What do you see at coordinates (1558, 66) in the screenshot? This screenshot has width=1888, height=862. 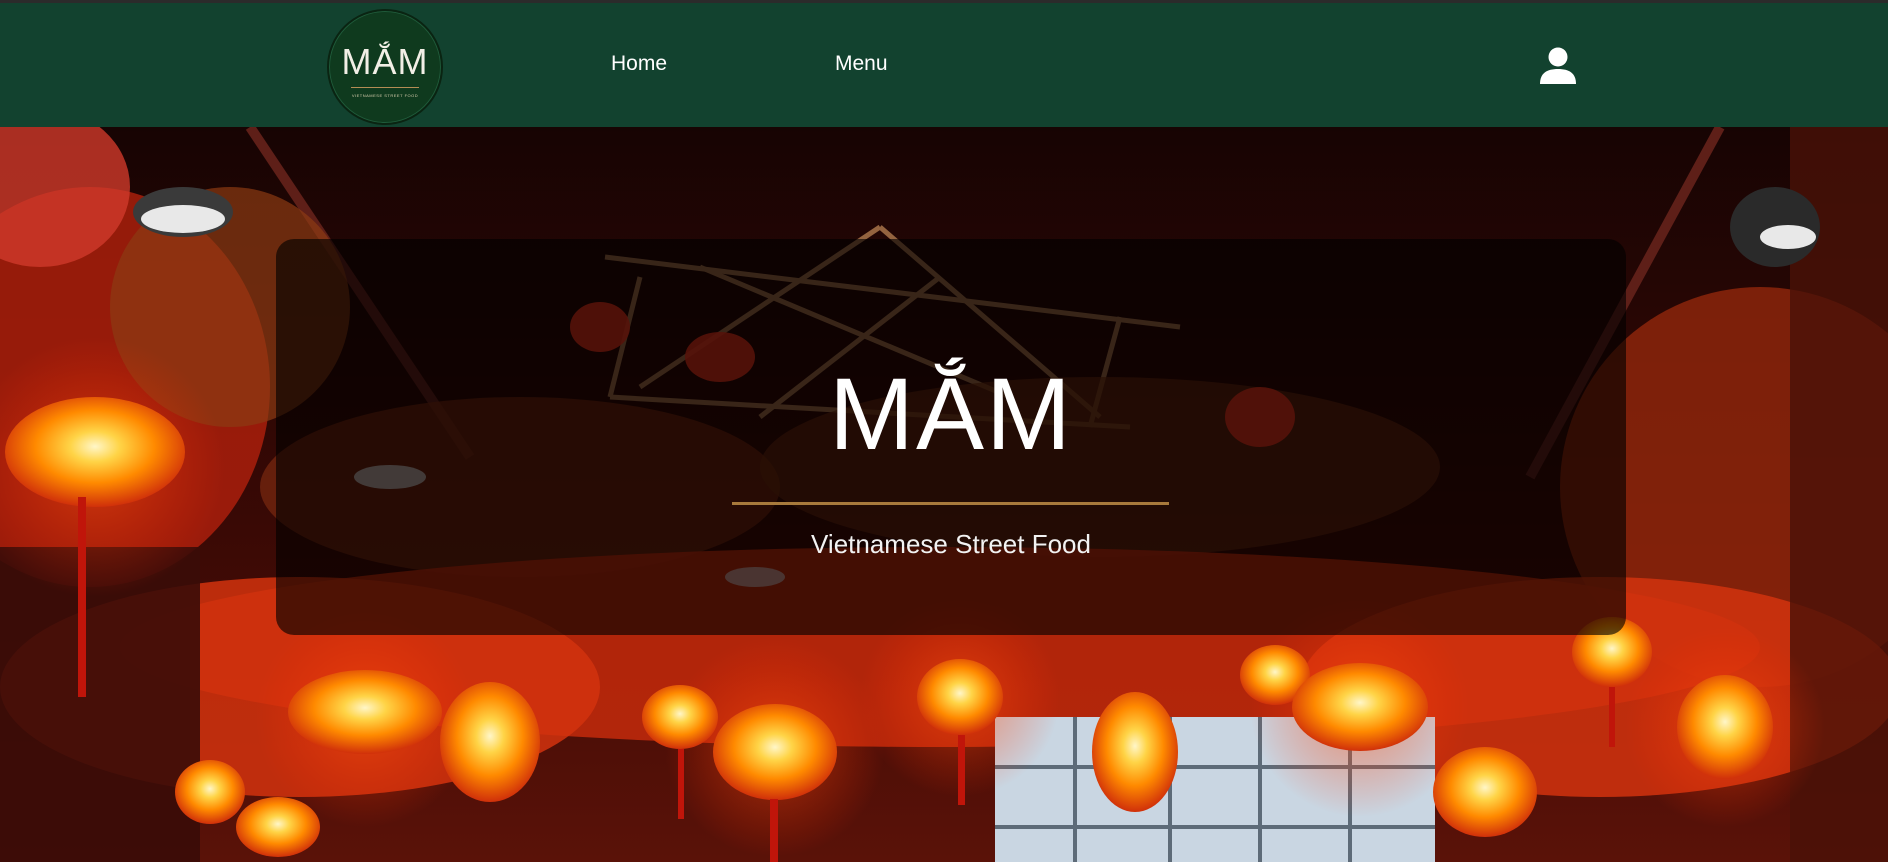 I see `user-icon` at bounding box center [1558, 66].